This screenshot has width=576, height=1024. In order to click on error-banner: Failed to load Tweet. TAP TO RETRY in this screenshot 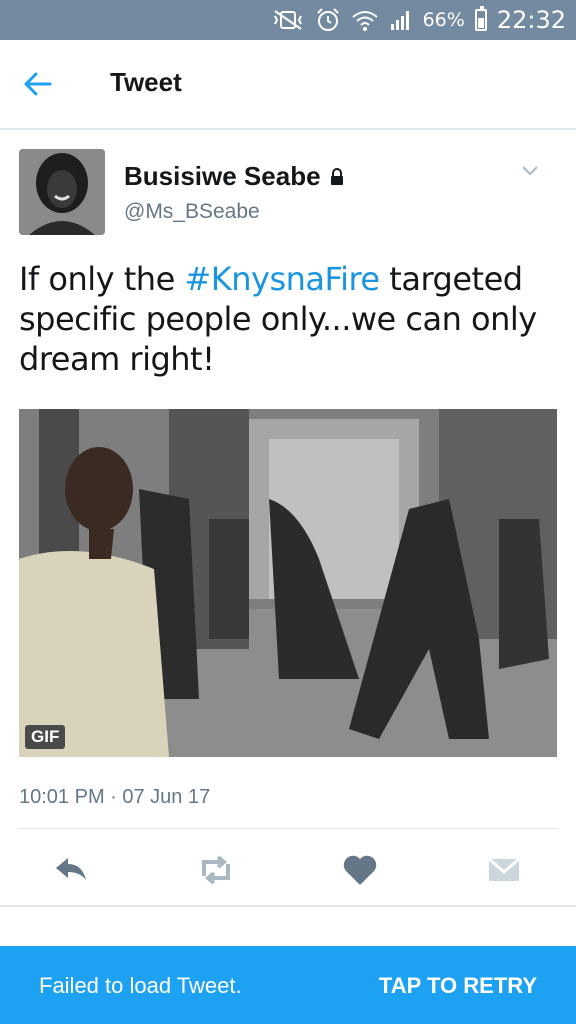, I will do `click(288, 985)`.